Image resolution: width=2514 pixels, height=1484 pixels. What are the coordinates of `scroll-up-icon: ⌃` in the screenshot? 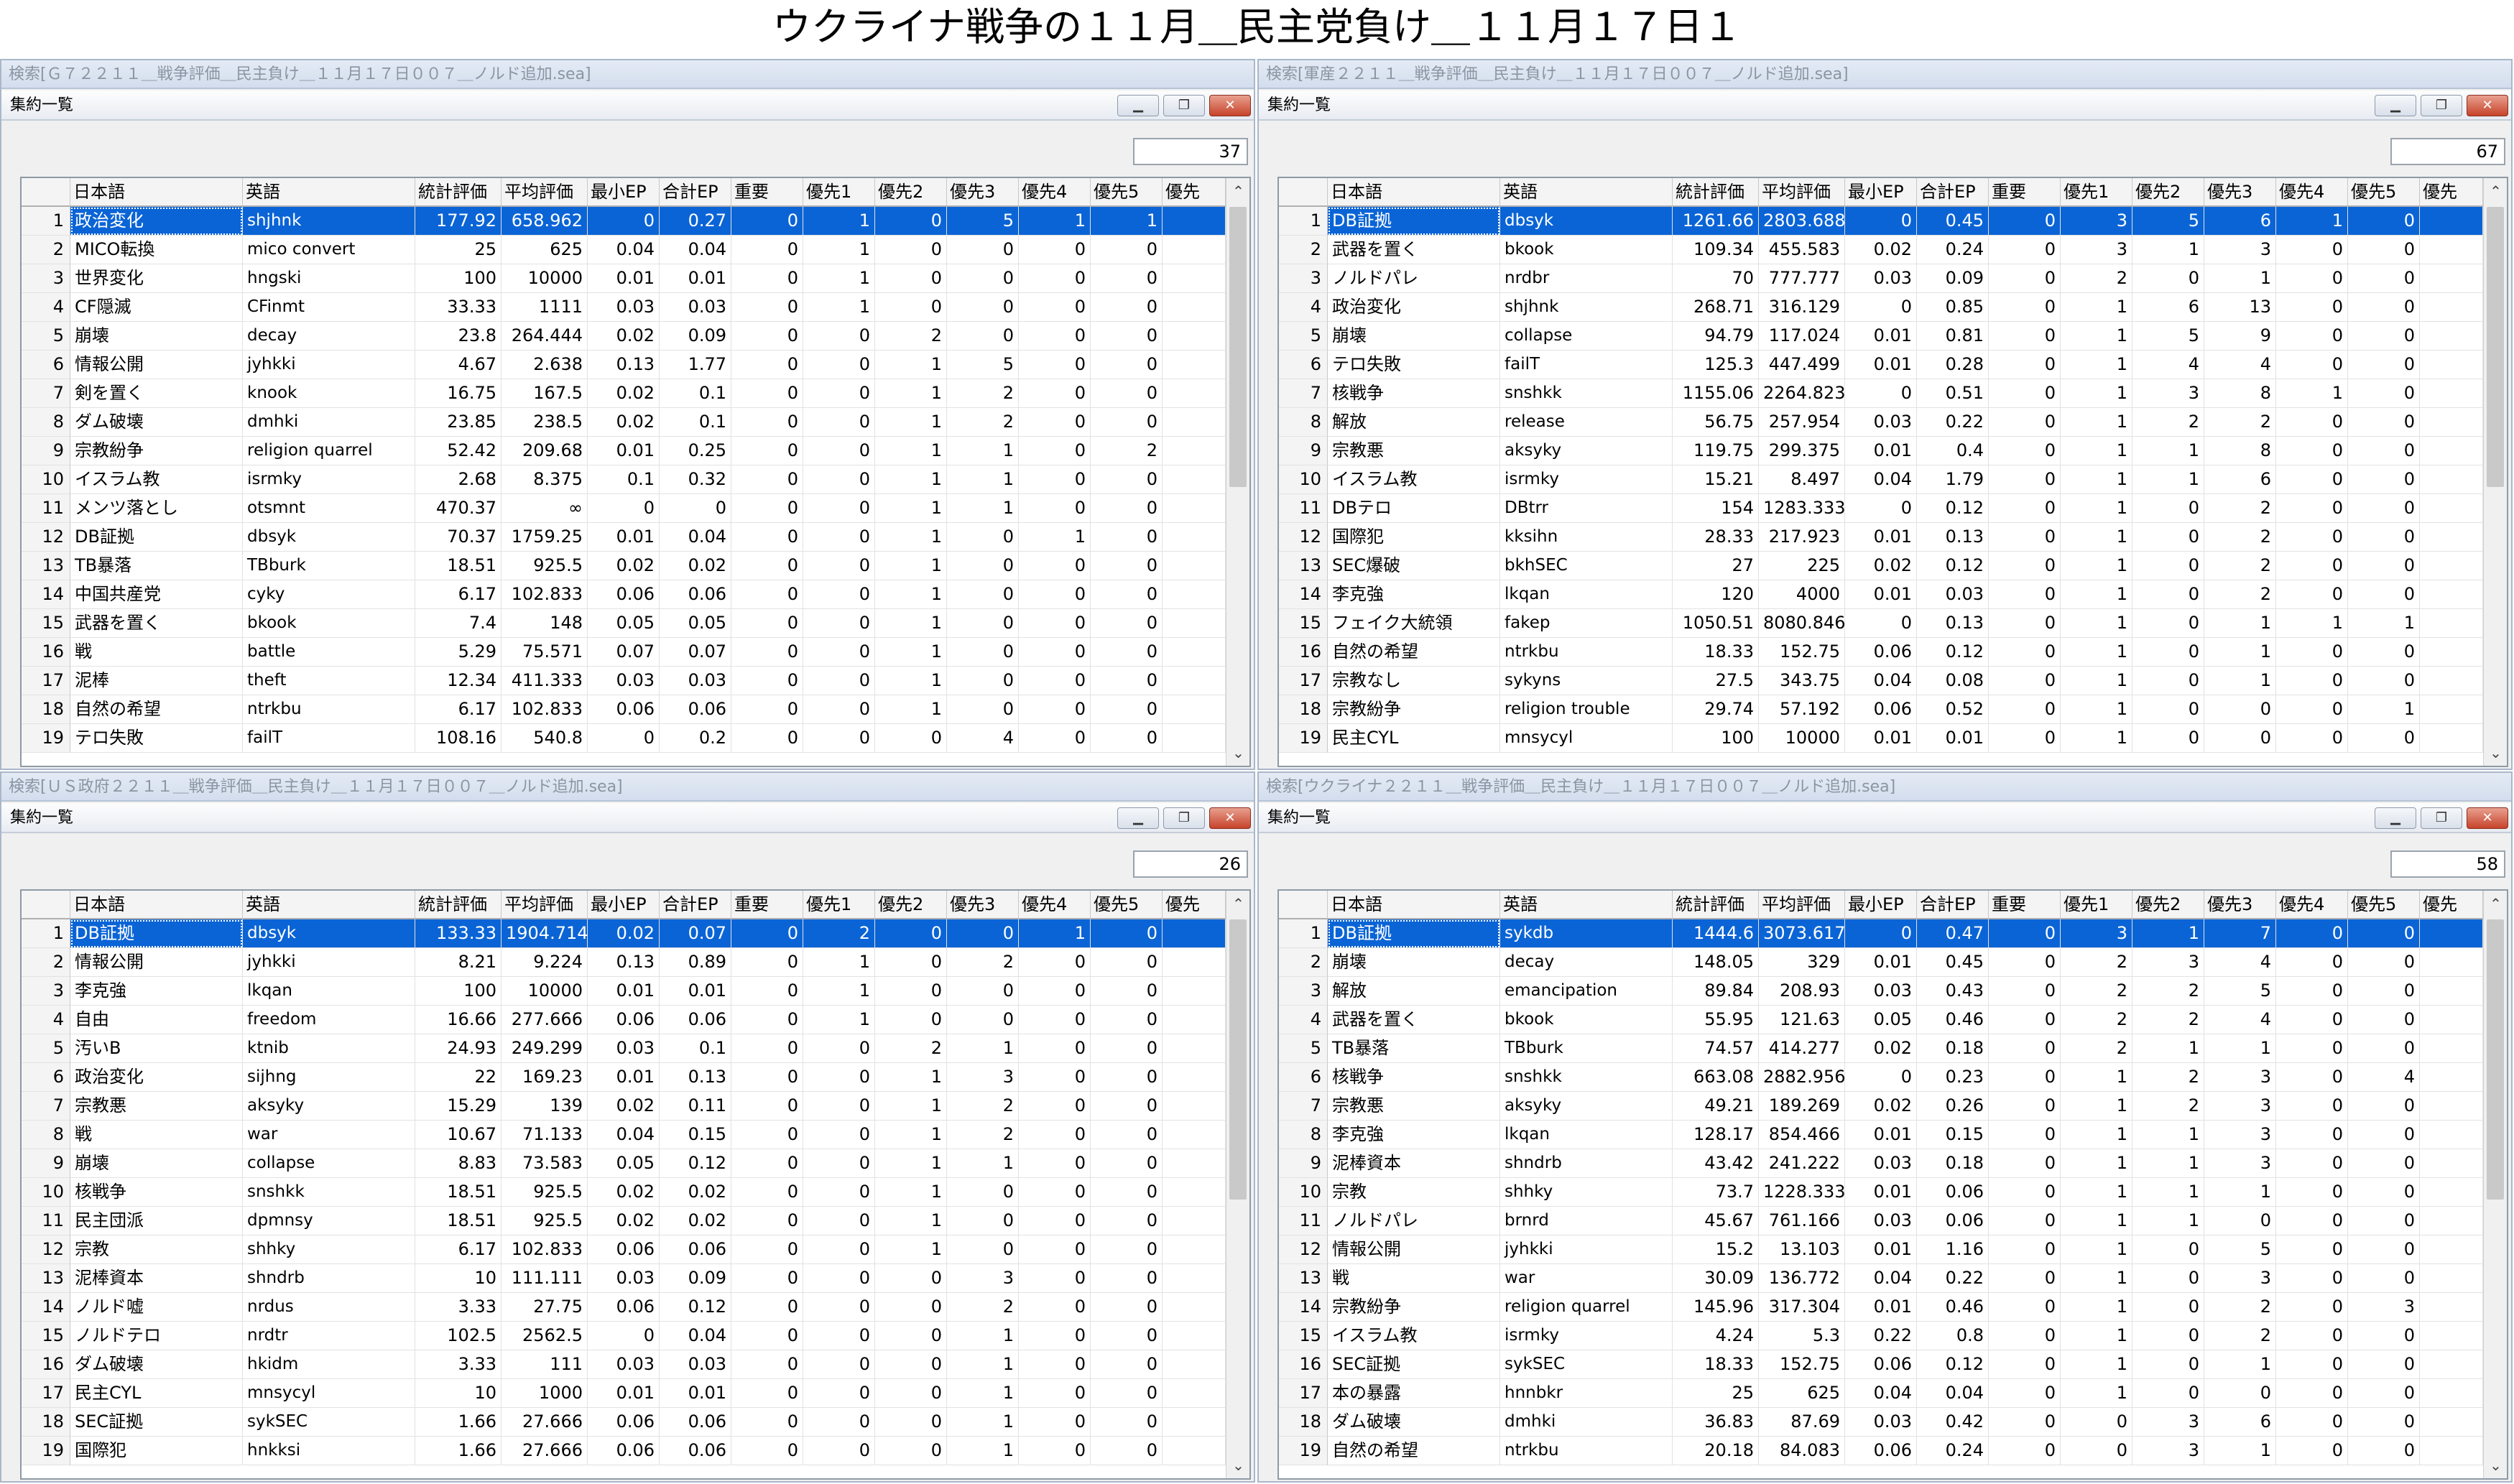 It's located at (2496, 191).